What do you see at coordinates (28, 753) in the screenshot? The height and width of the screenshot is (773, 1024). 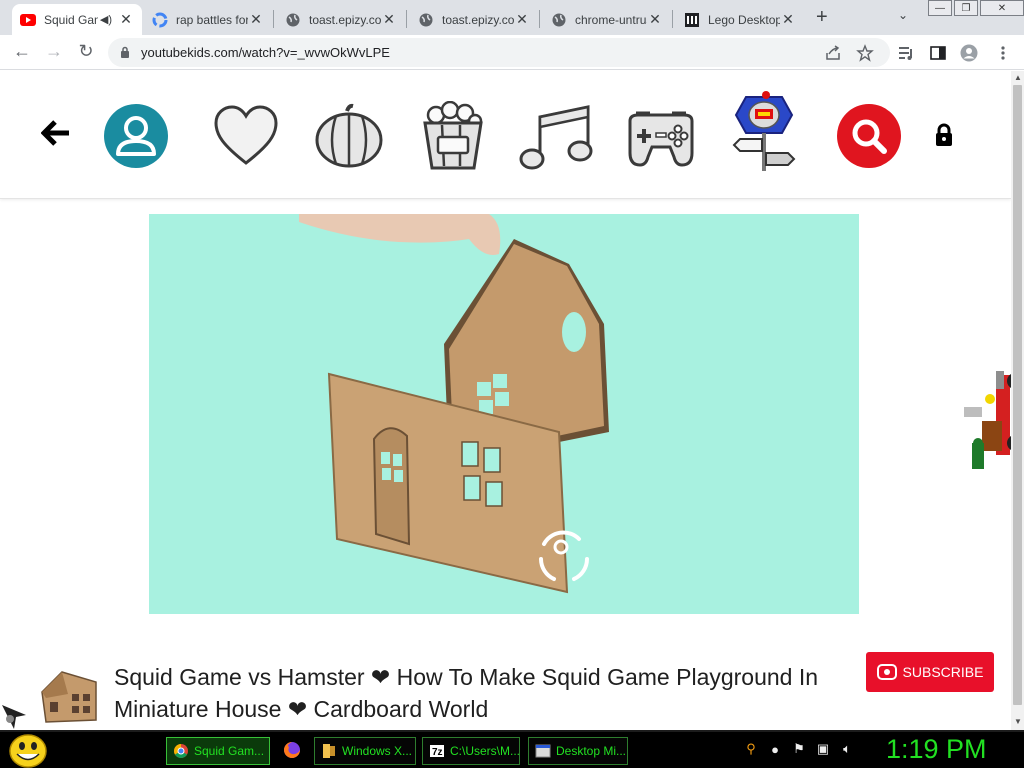 I see `start-button-smiley-icon` at bounding box center [28, 753].